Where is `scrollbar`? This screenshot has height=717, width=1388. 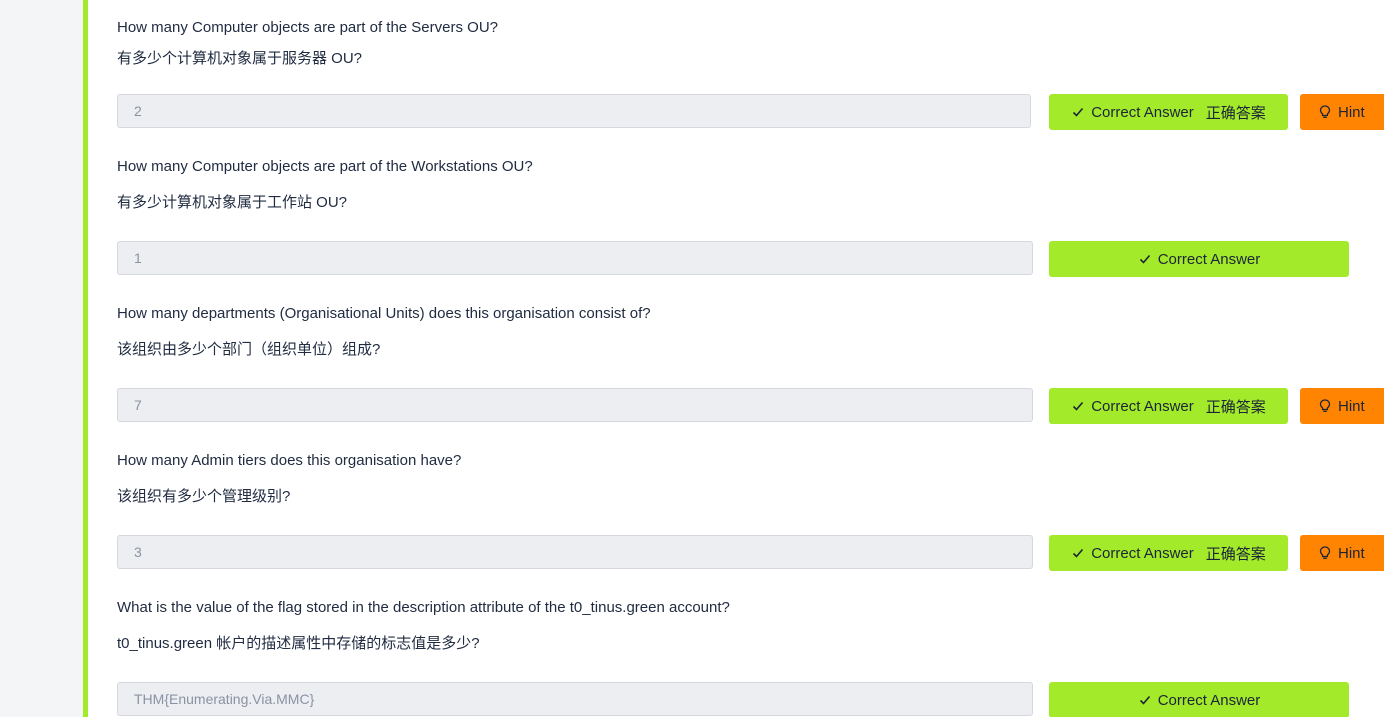 scrollbar is located at coordinates (1386, 358).